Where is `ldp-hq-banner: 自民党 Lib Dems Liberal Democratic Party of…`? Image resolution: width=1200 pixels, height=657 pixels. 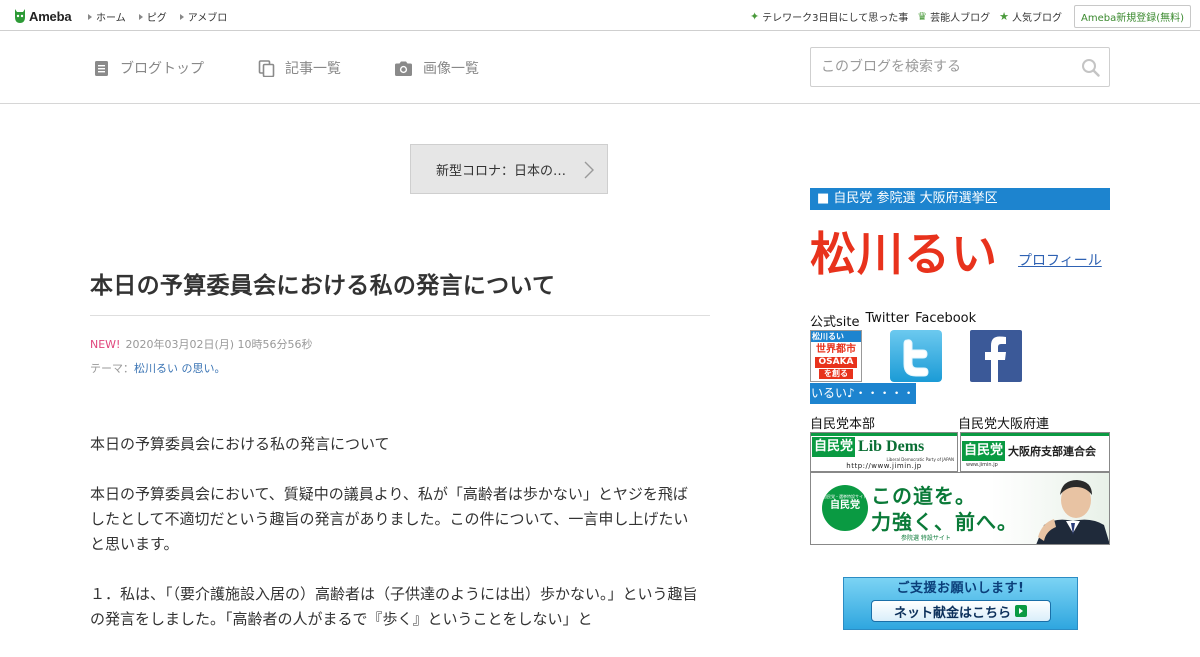
ldp-hq-banner: 自民党 Lib Dems Liberal Democratic Party of… is located at coordinates (884, 452).